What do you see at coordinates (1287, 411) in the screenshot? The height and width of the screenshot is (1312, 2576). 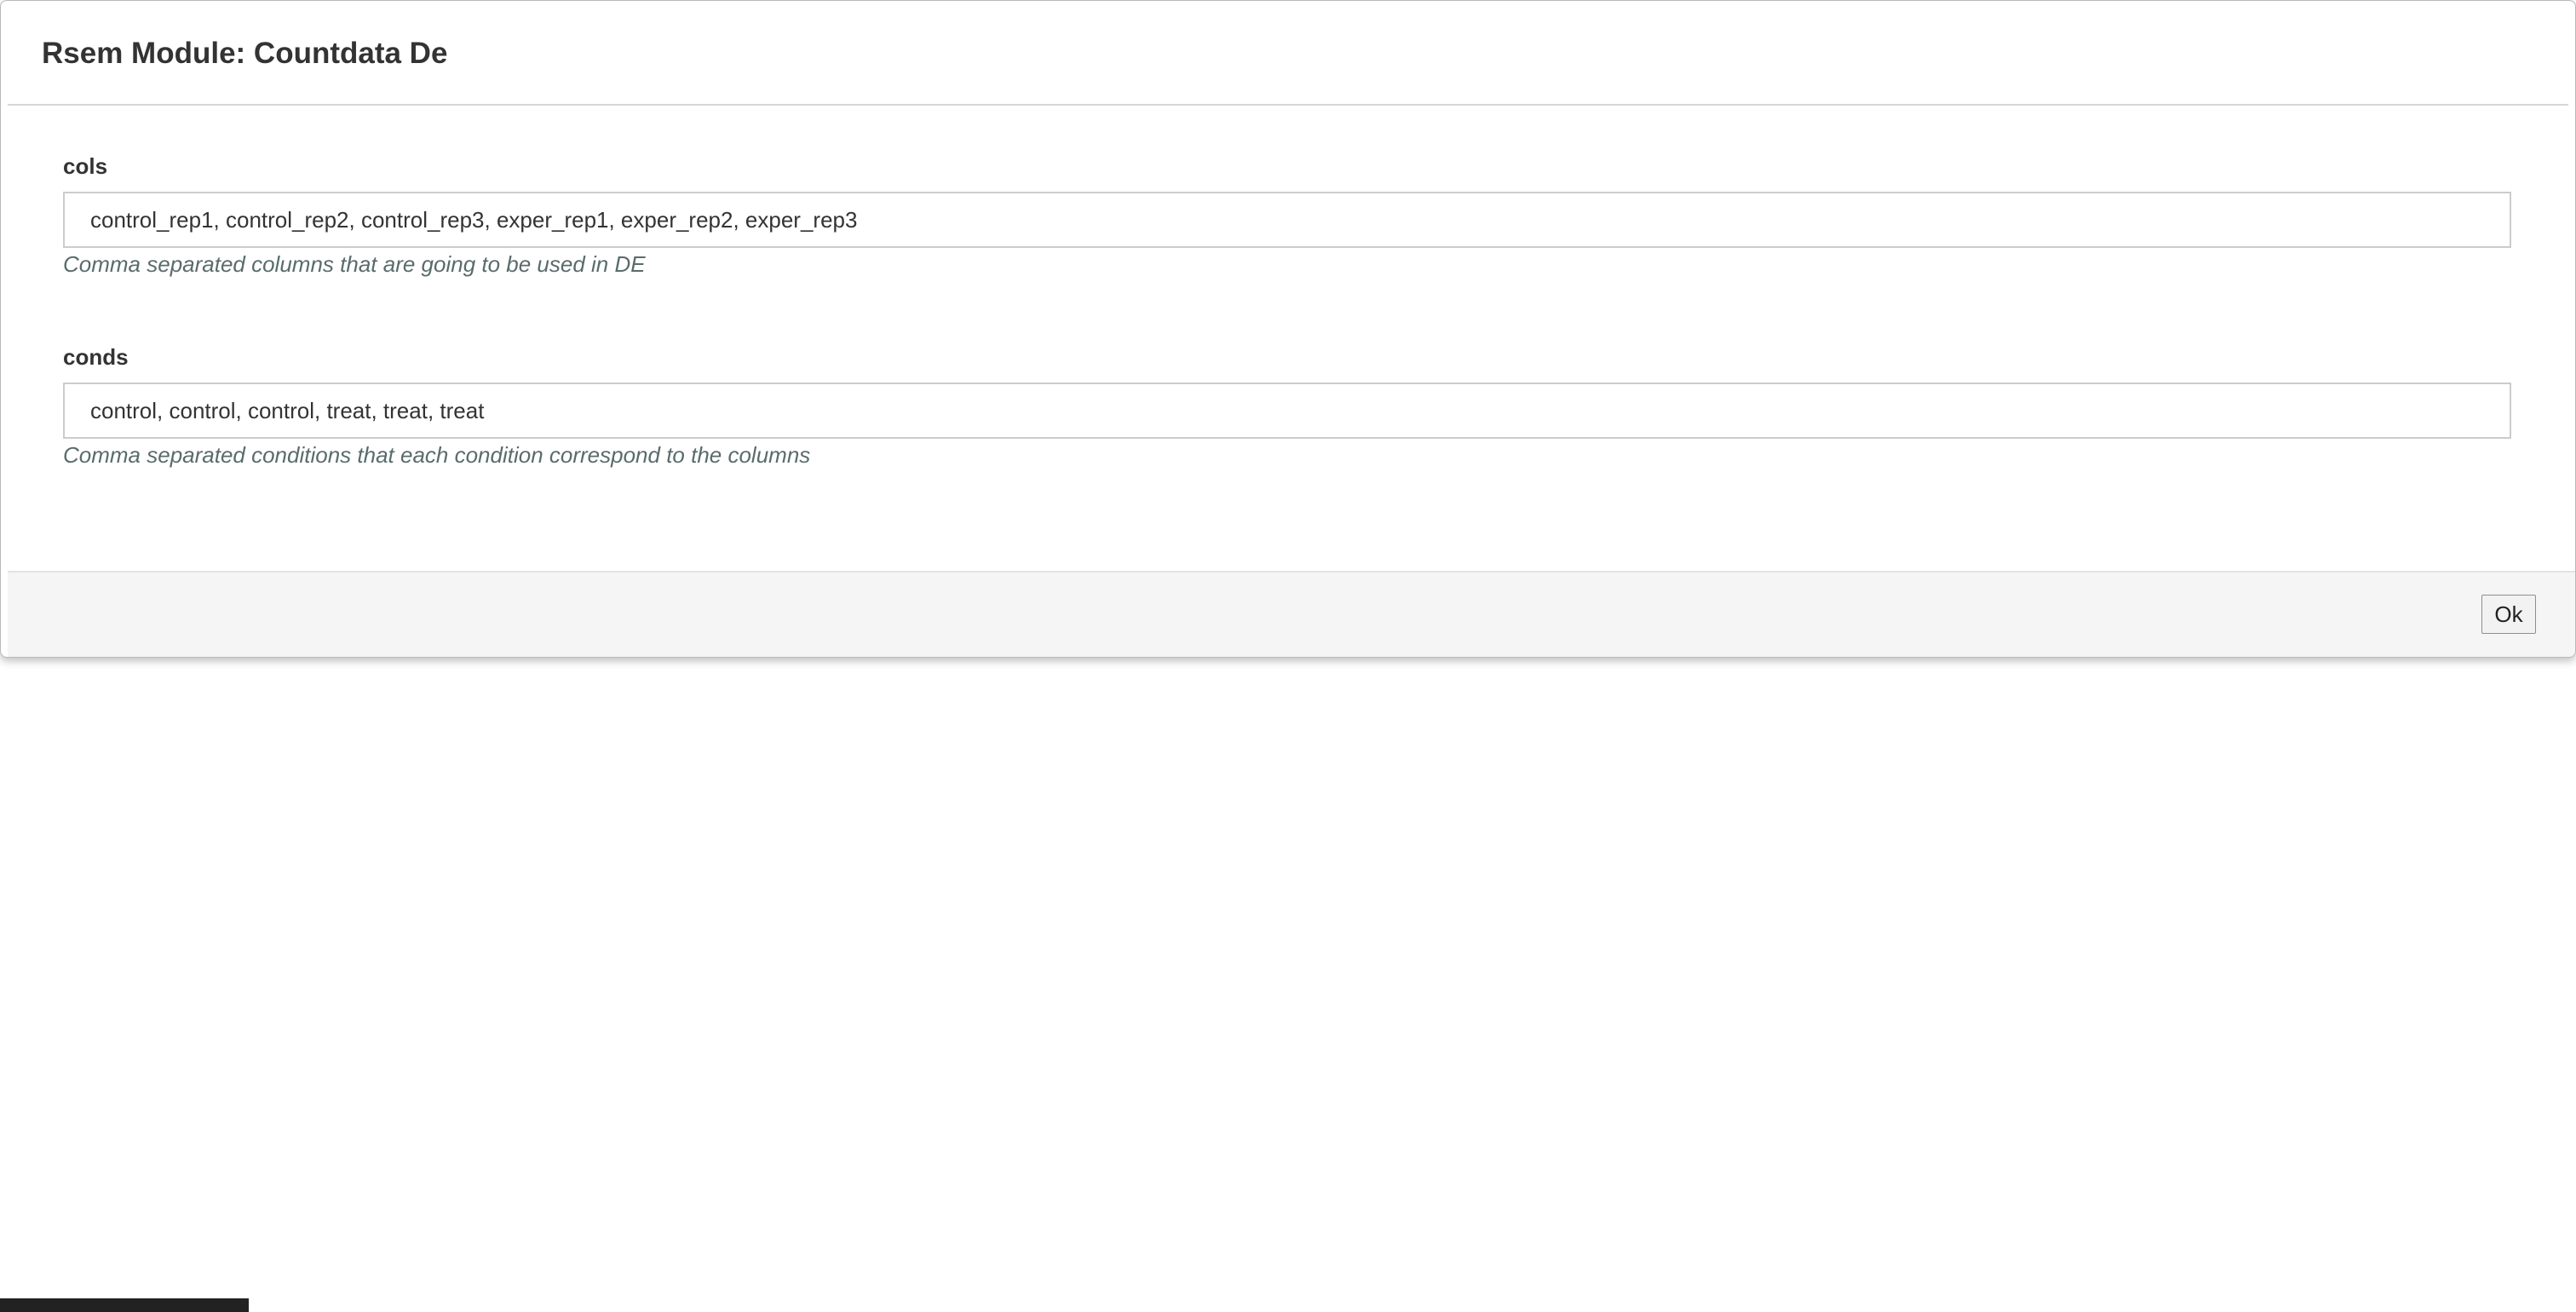 I see `conds-input` at bounding box center [1287, 411].